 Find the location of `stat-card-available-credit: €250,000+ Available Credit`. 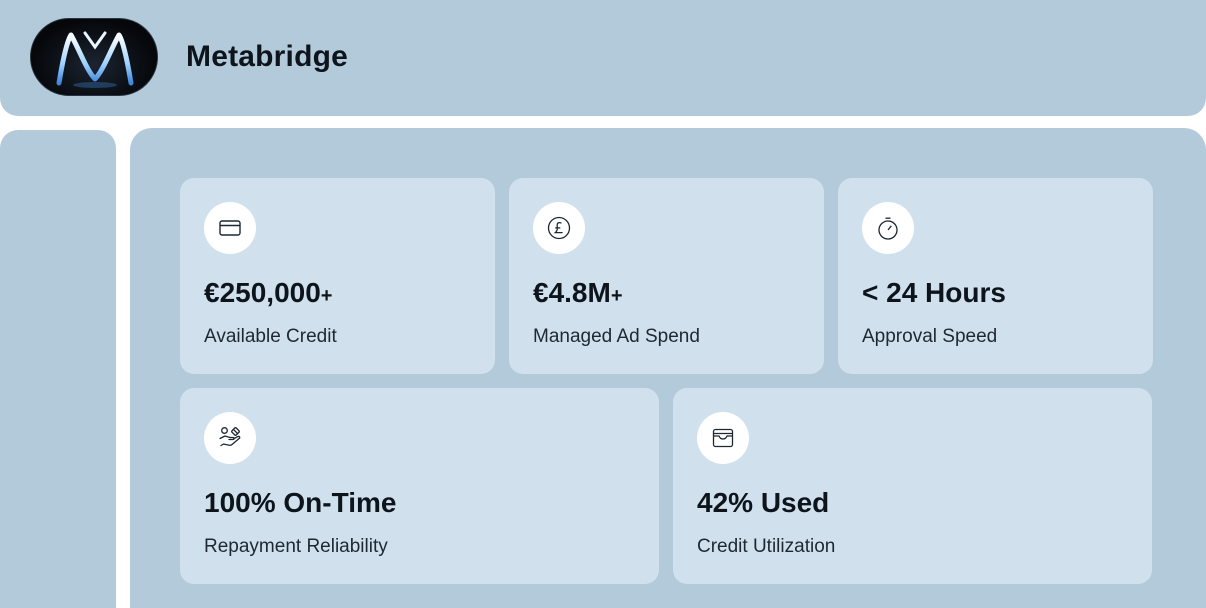

stat-card-available-credit: €250,000+ Available Credit is located at coordinates (337, 276).